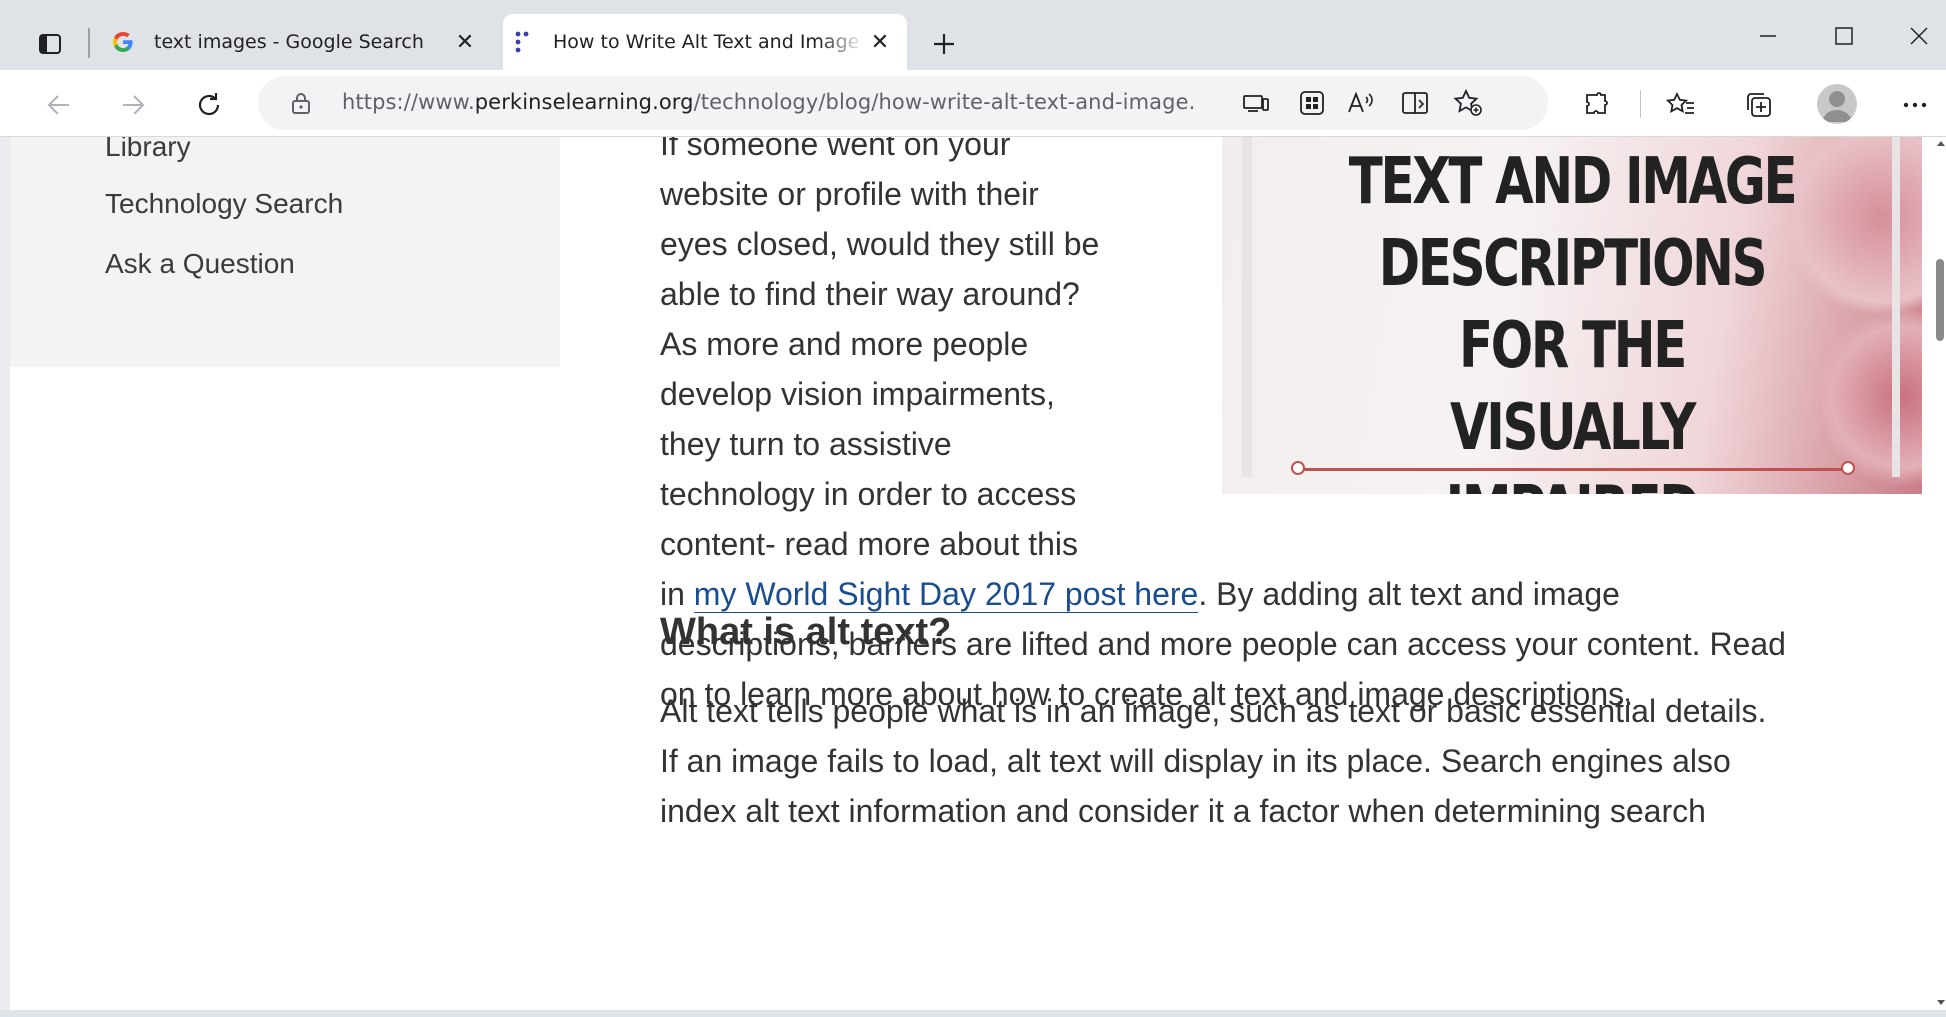  What do you see at coordinates (224, 204) in the screenshot?
I see `sidebar-item-technology-search: Technology Search` at bounding box center [224, 204].